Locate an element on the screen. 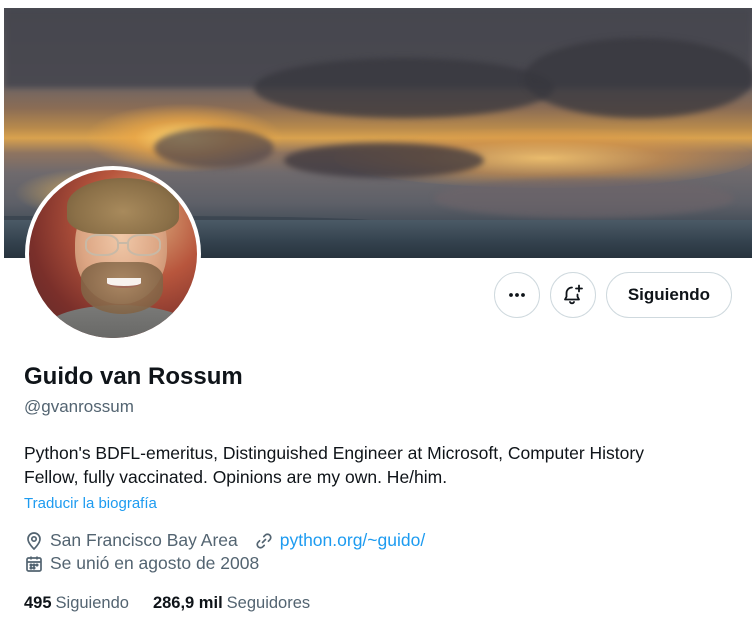 The width and height of the screenshot is (752, 622). location-item: San Francisco Bay Area is located at coordinates (131, 540).